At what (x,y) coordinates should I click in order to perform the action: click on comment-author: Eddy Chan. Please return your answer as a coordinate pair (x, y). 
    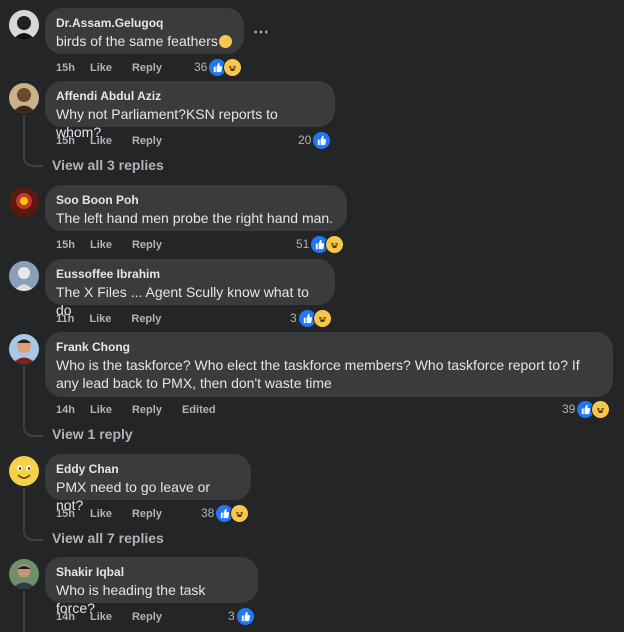
    Looking at the image, I should click on (148, 469).